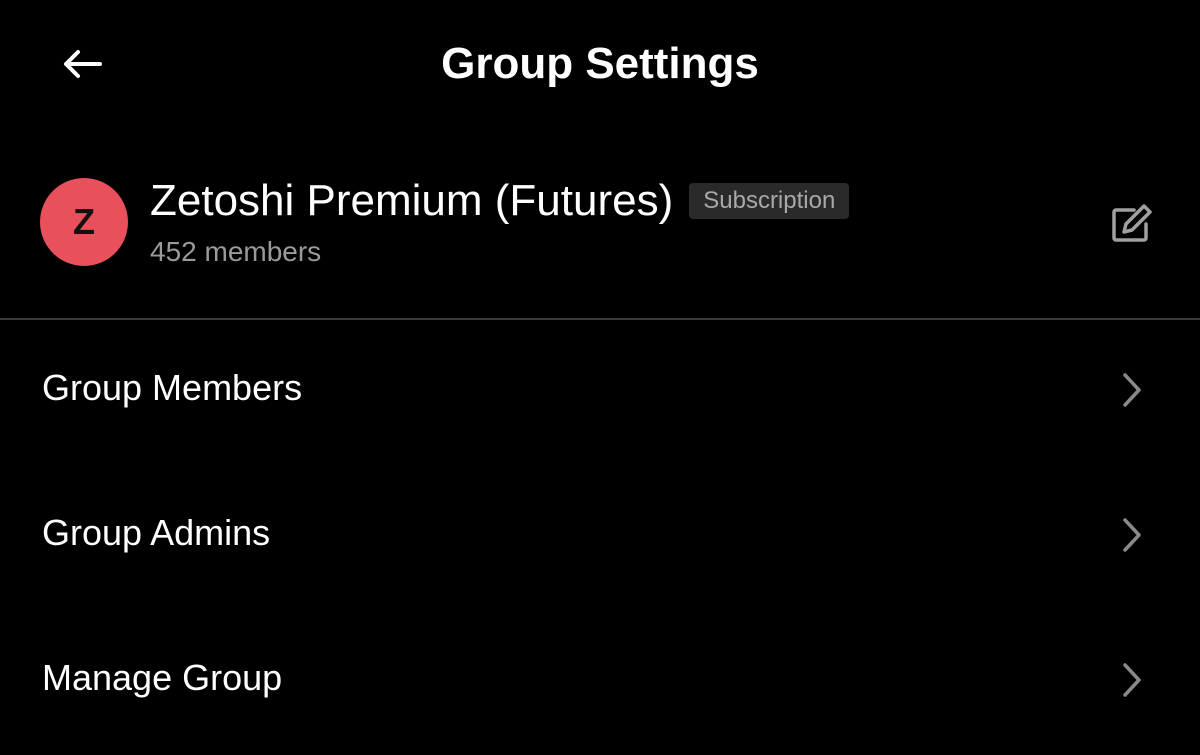 The width and height of the screenshot is (1200, 755). What do you see at coordinates (412, 200) in the screenshot?
I see `group-name: Zetoshi Premium (Futures)` at bounding box center [412, 200].